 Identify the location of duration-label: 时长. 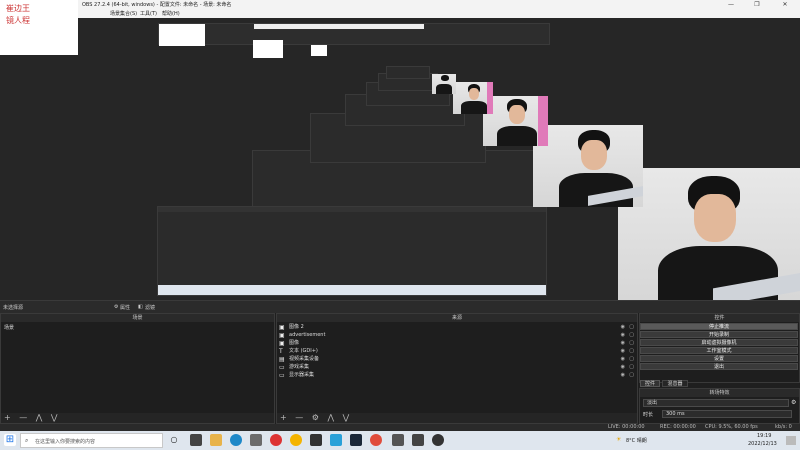
(648, 415).